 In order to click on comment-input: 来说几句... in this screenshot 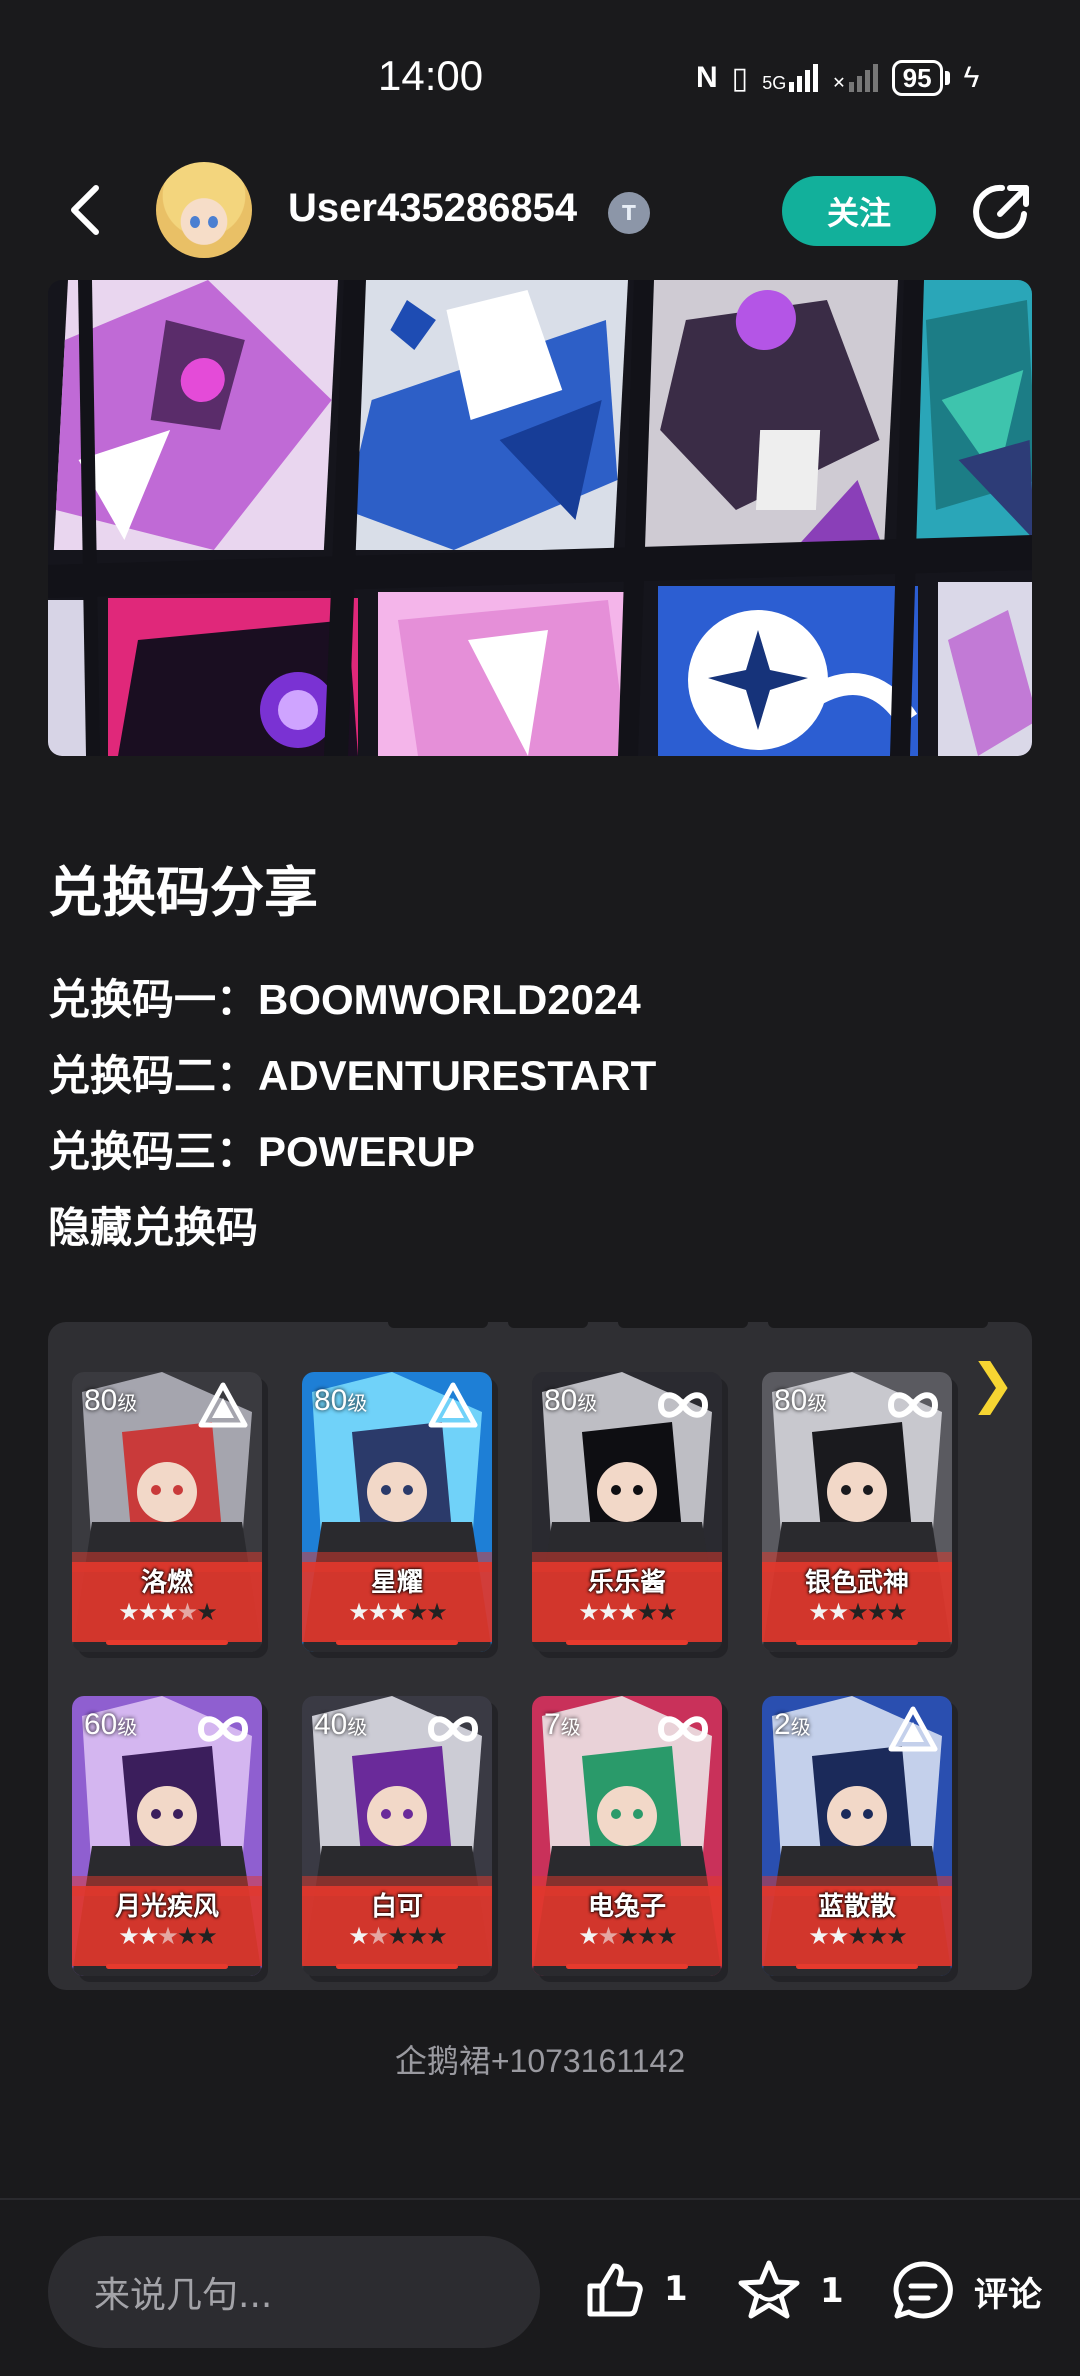, I will do `click(294, 2292)`.